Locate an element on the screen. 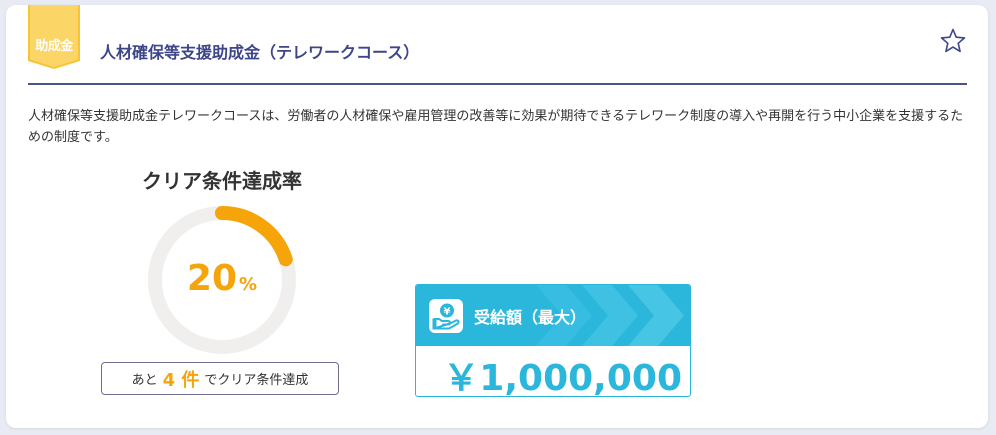 Image resolution: width=996 pixels, height=435 pixels. remaining-prefix: あと is located at coordinates (144, 380).